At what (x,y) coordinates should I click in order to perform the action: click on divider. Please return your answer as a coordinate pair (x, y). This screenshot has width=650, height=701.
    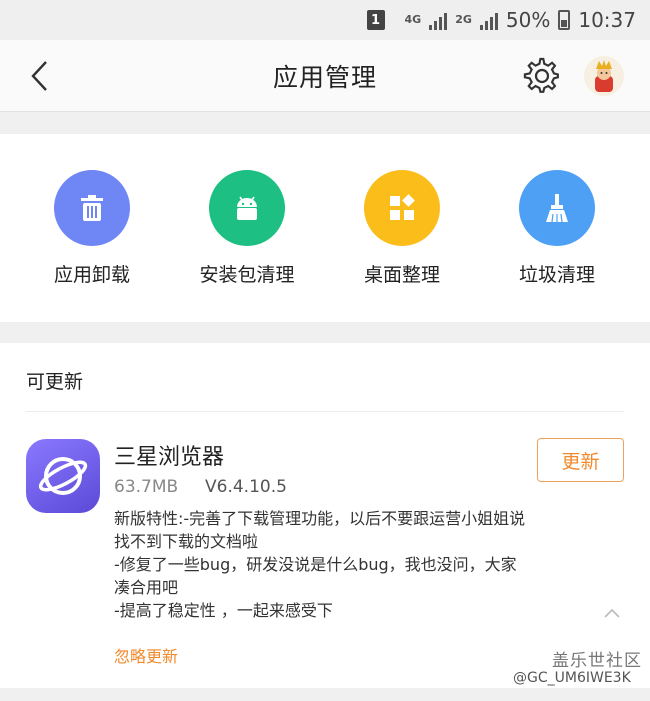
    Looking at the image, I should click on (325, 411).